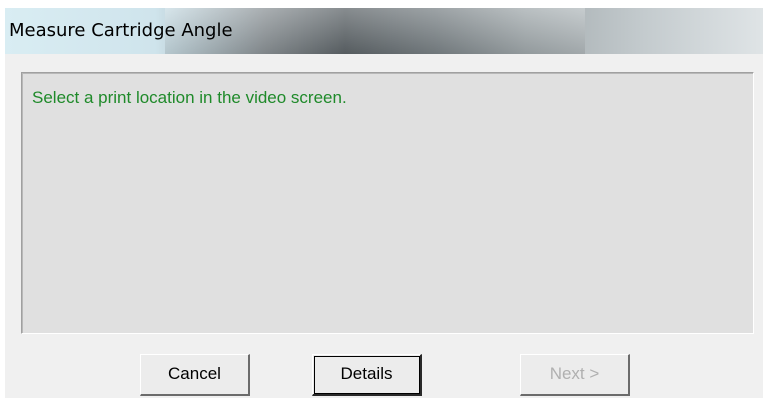 The width and height of the screenshot is (765, 402). Describe the element at coordinates (367, 375) in the screenshot. I see `details-button: Details` at that location.